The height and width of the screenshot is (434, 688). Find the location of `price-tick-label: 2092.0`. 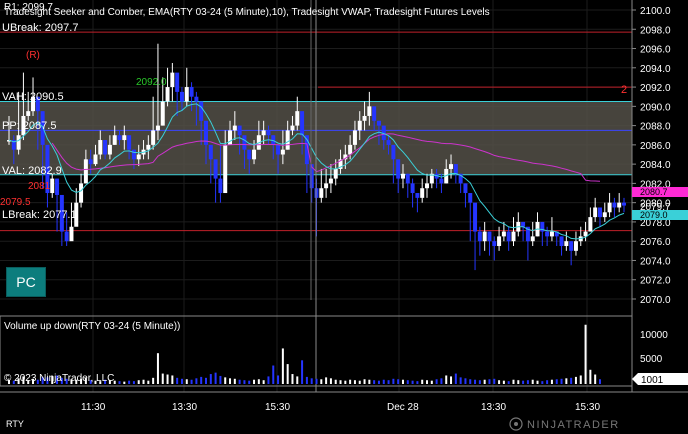

price-tick-label: 2092.0 is located at coordinates (655, 88).